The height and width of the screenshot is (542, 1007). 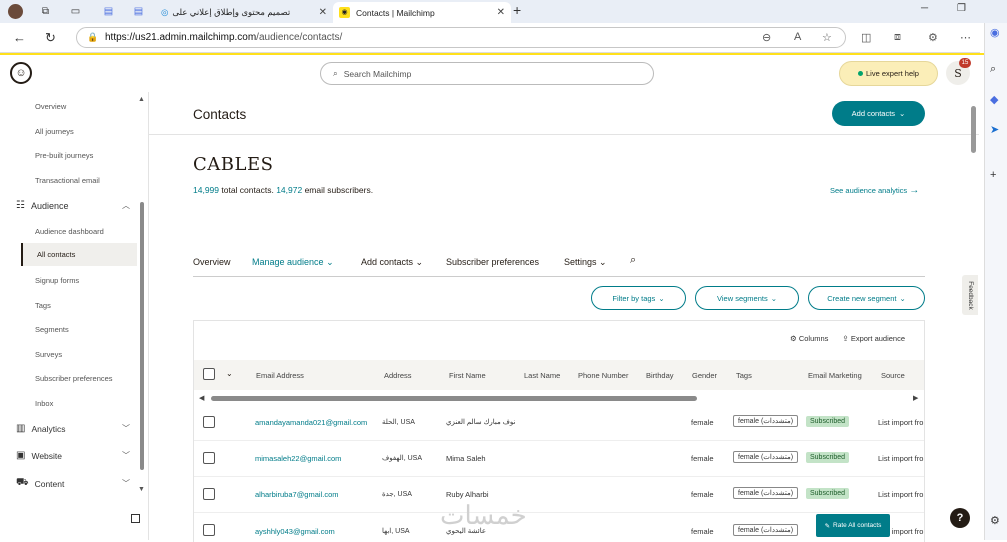 I want to click on tab-subscriber-preferences: Subscriber preferences, so click(x=492, y=262).